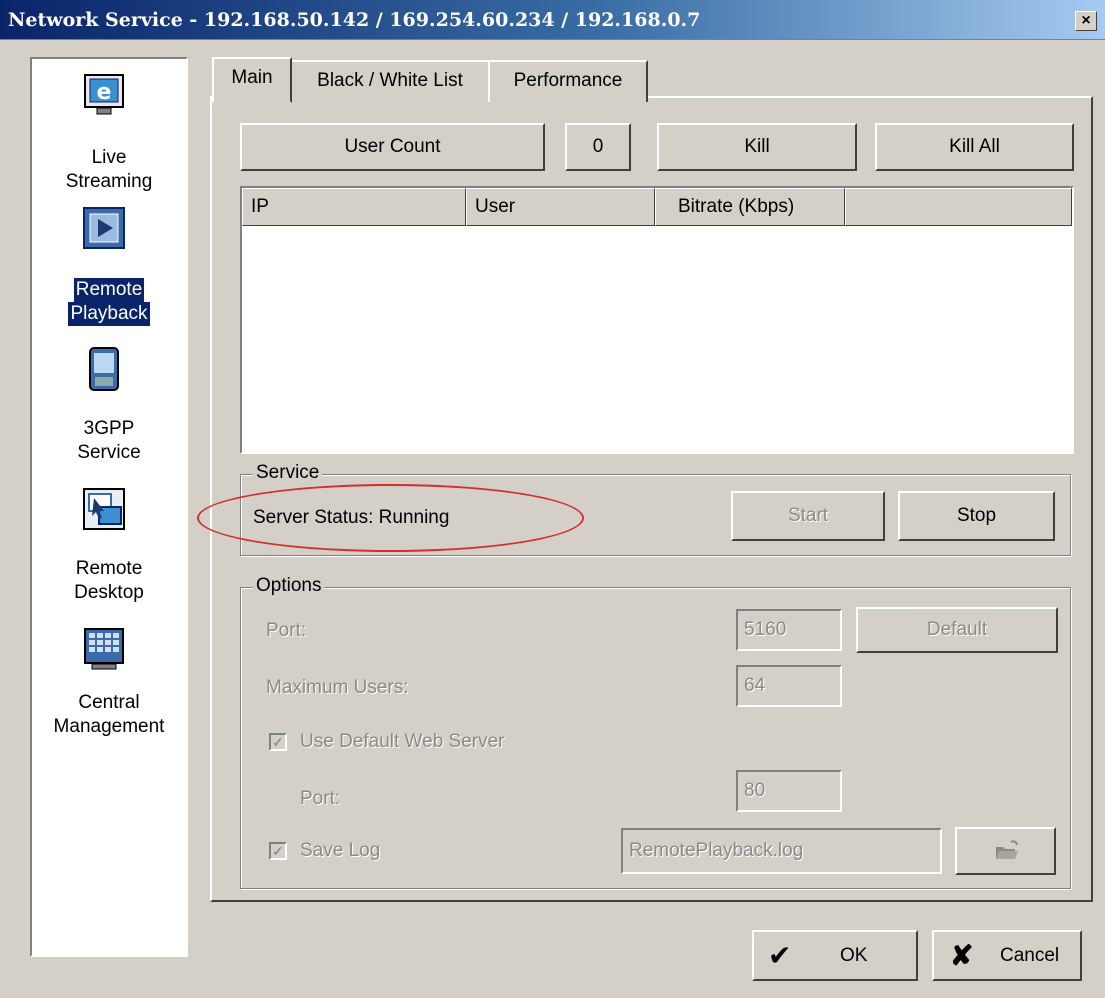 Image resolution: width=1105 pixels, height=998 pixels. I want to click on folder-open-icon, so click(1007, 849).